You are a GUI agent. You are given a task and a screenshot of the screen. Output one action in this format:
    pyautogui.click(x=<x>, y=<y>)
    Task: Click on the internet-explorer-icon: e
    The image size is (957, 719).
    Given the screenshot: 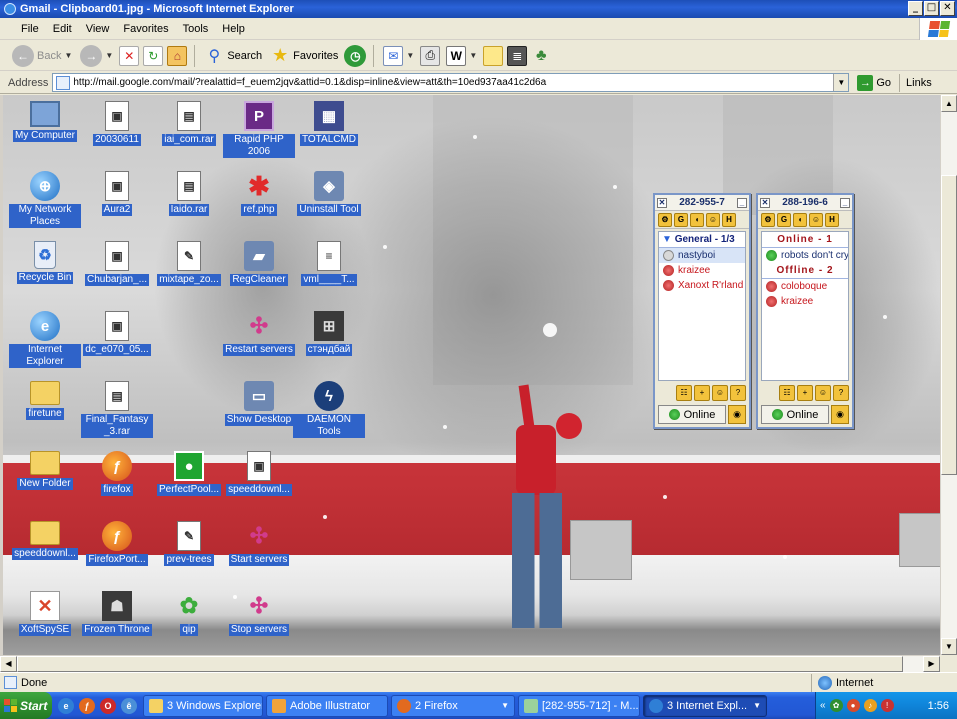 What is the action you would take?
    pyautogui.click(x=66, y=705)
    